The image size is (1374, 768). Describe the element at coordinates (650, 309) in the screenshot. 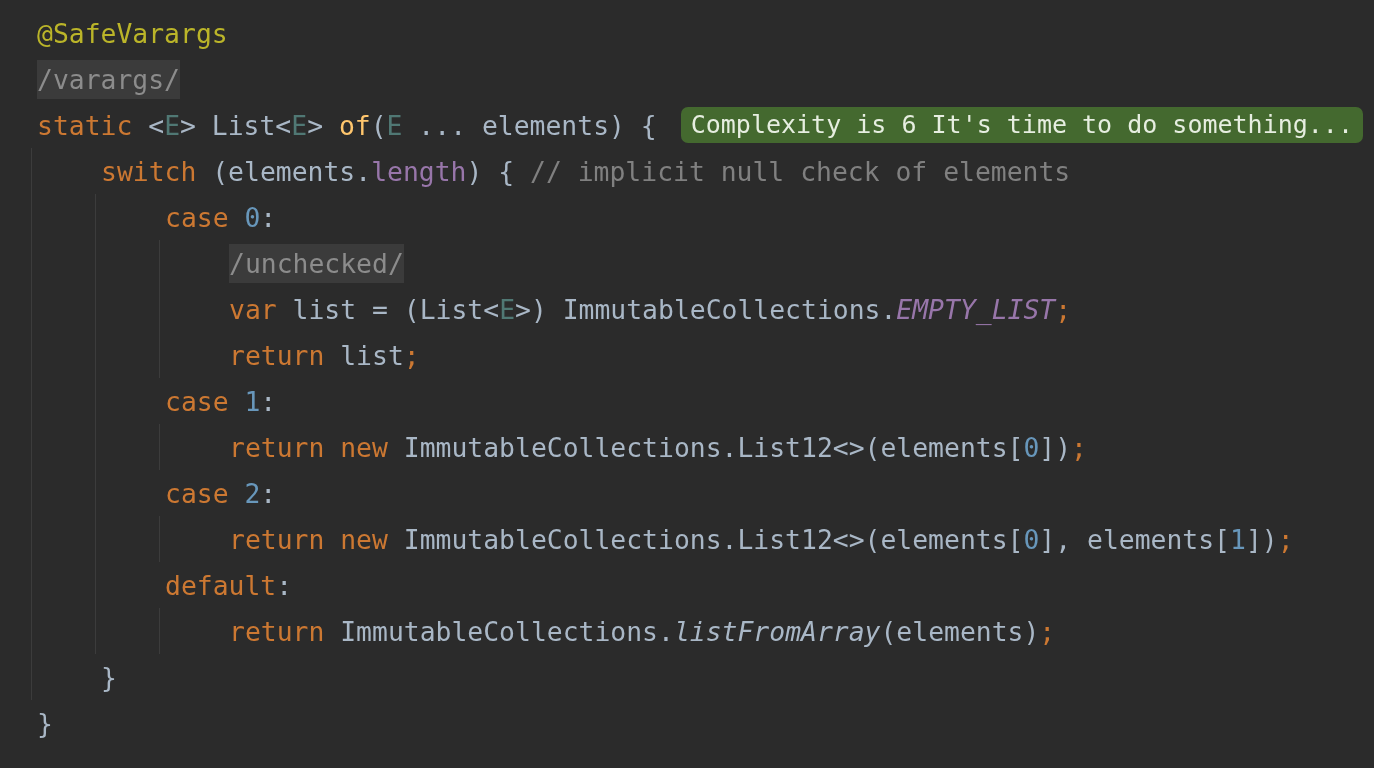

I see `code-line: var list = (List<E>) ImmutableCollections.EMPTY_LIST;` at that location.